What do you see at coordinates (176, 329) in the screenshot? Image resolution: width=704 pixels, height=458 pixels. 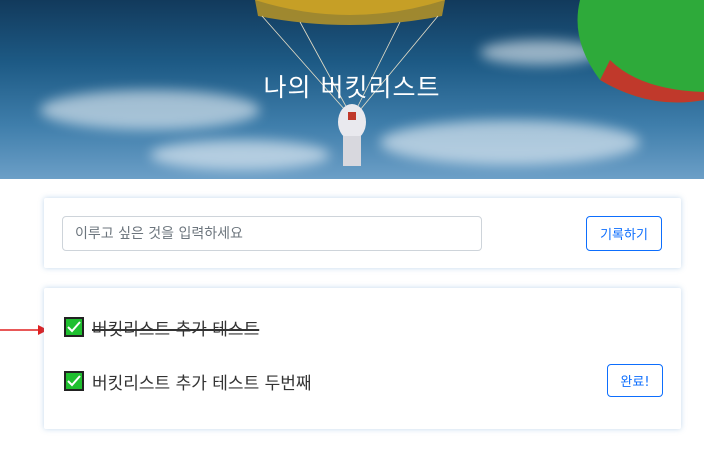 I see `list-item-label: 버킷리스트 추가 테스트` at bounding box center [176, 329].